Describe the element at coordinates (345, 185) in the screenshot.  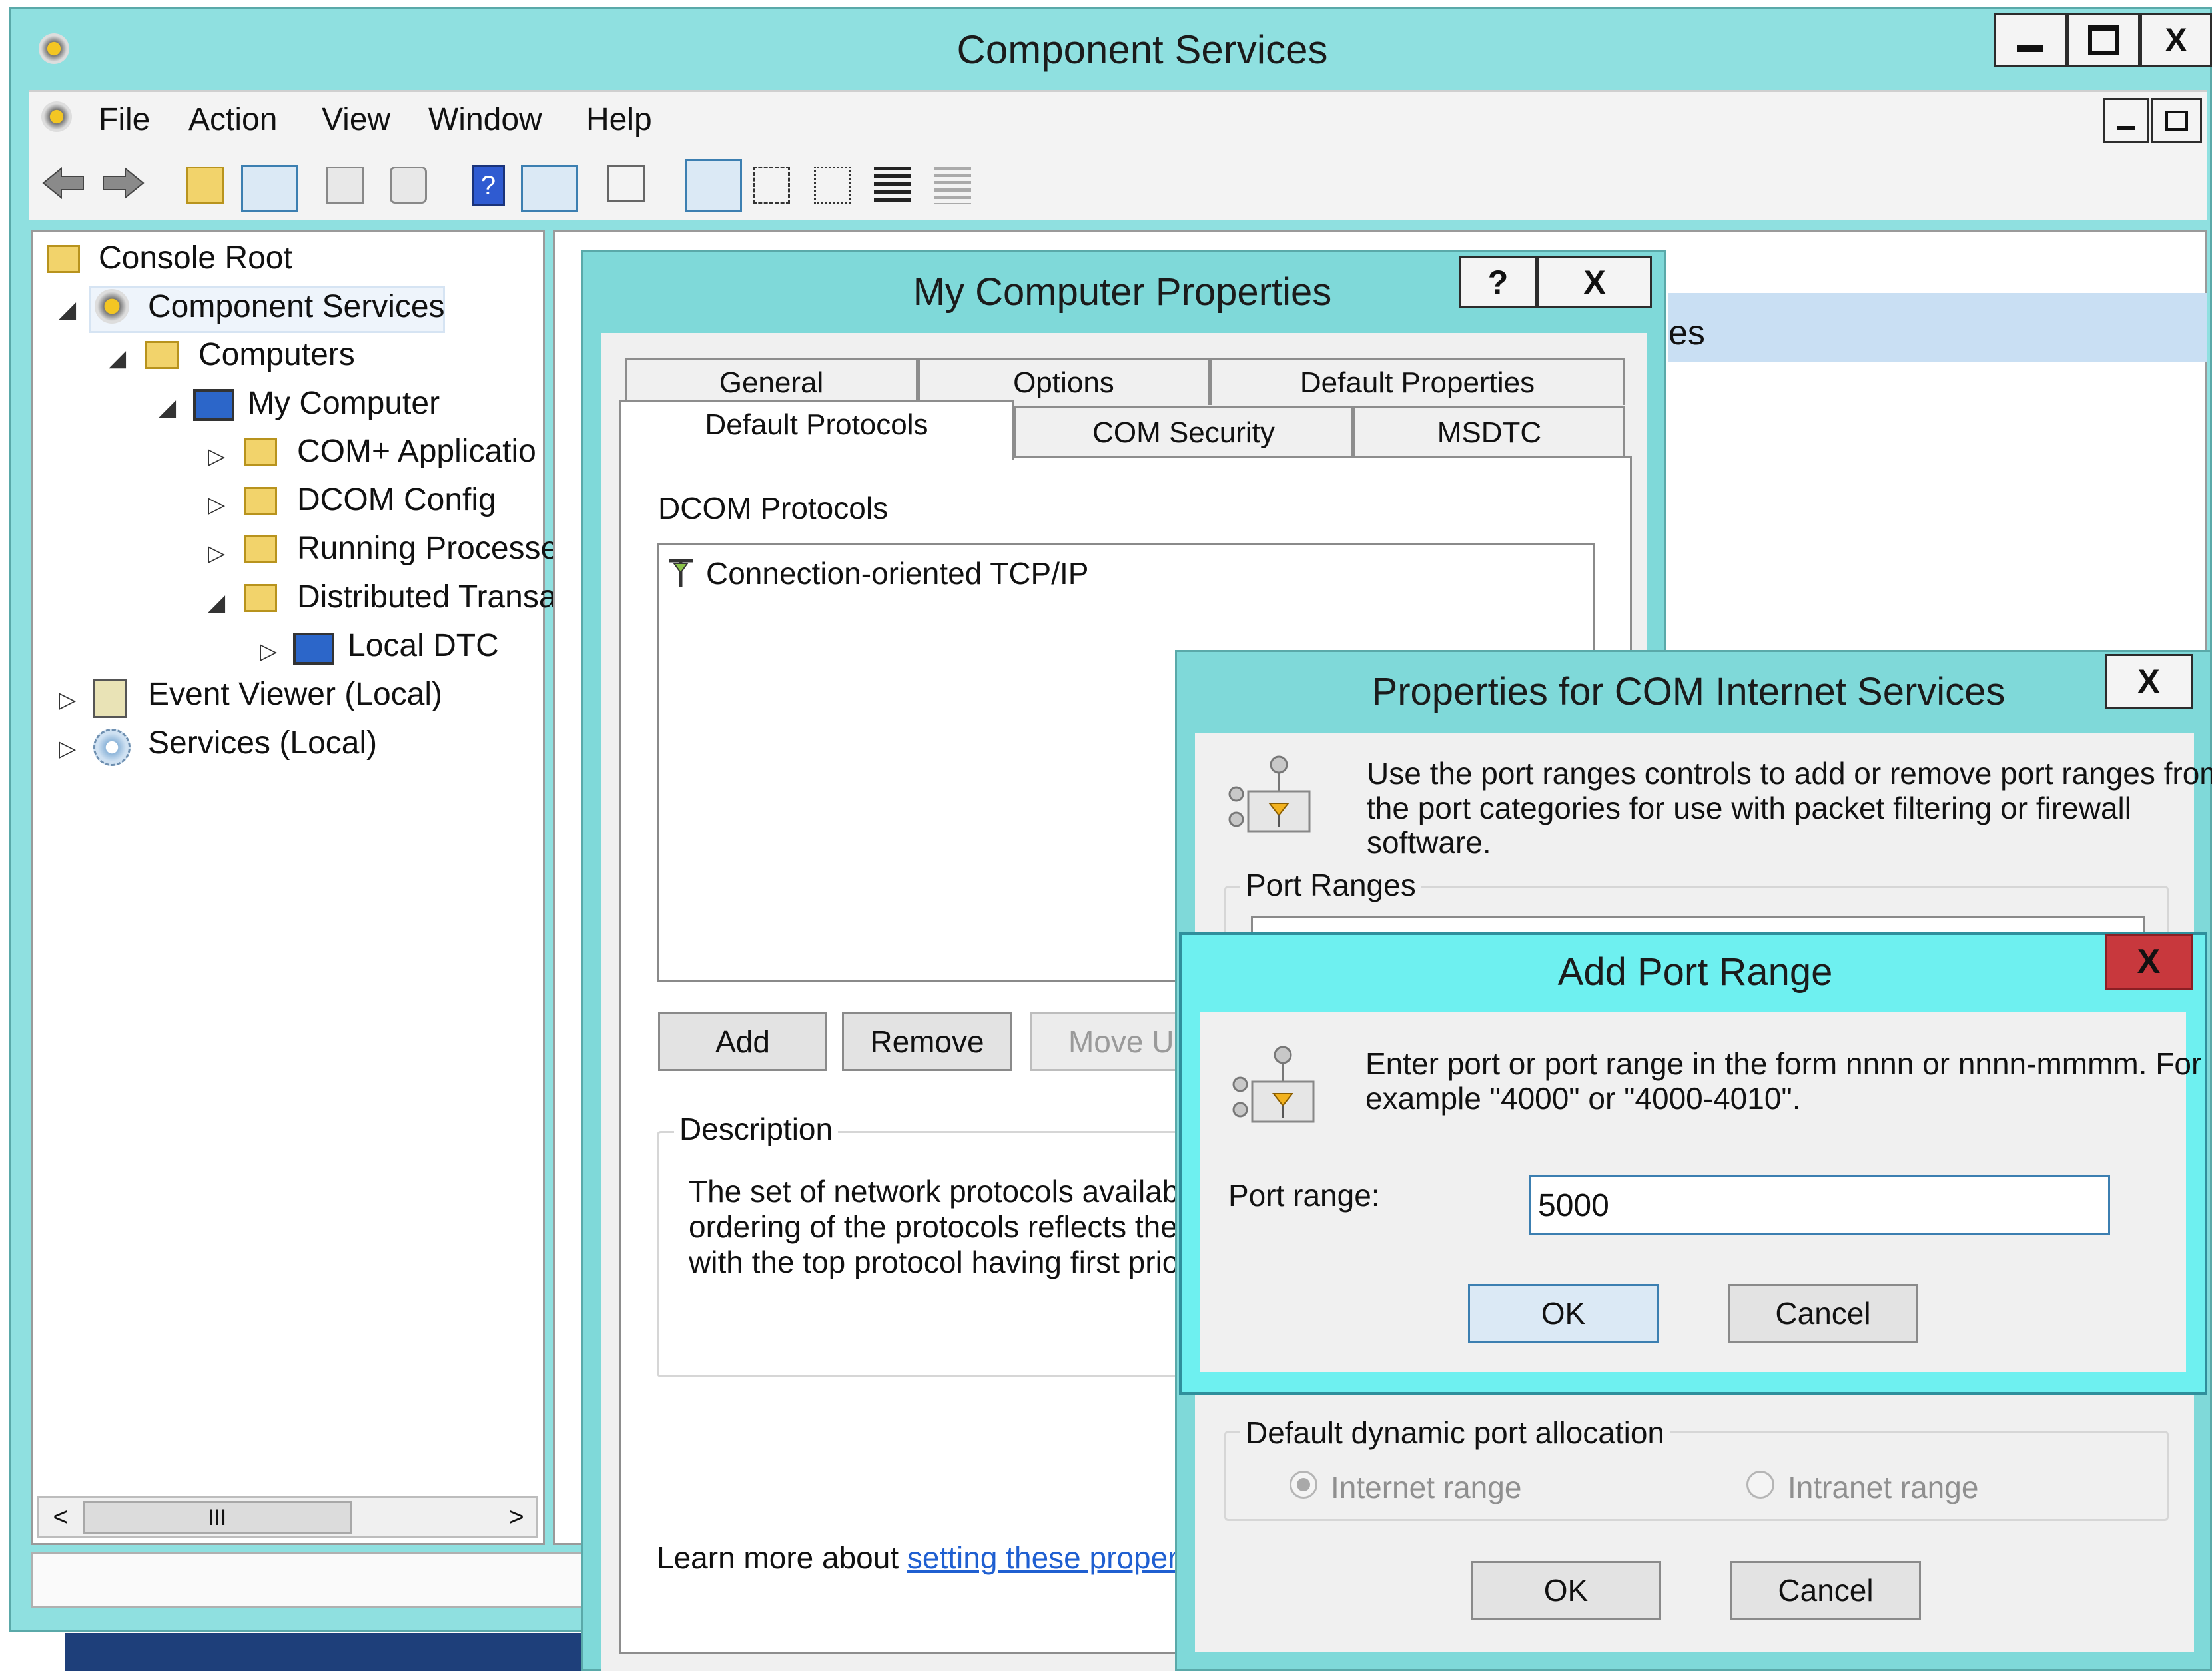
I see `properties-icon` at that location.